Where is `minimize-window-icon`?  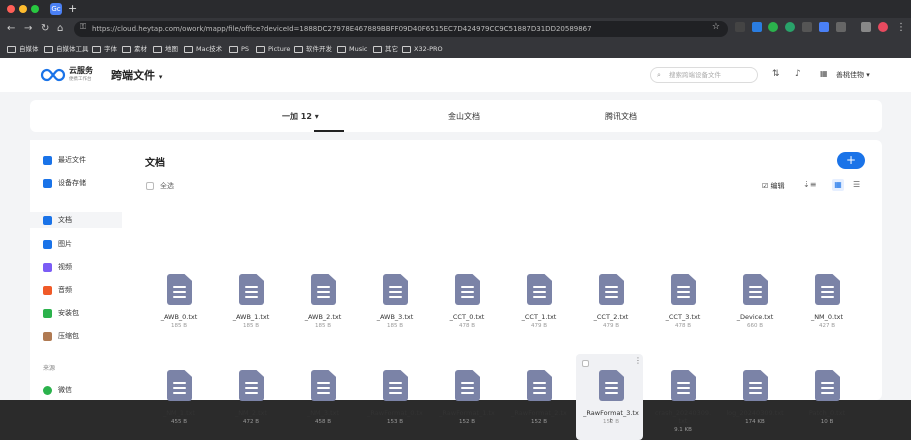 minimize-window-icon is located at coordinates (23, 9).